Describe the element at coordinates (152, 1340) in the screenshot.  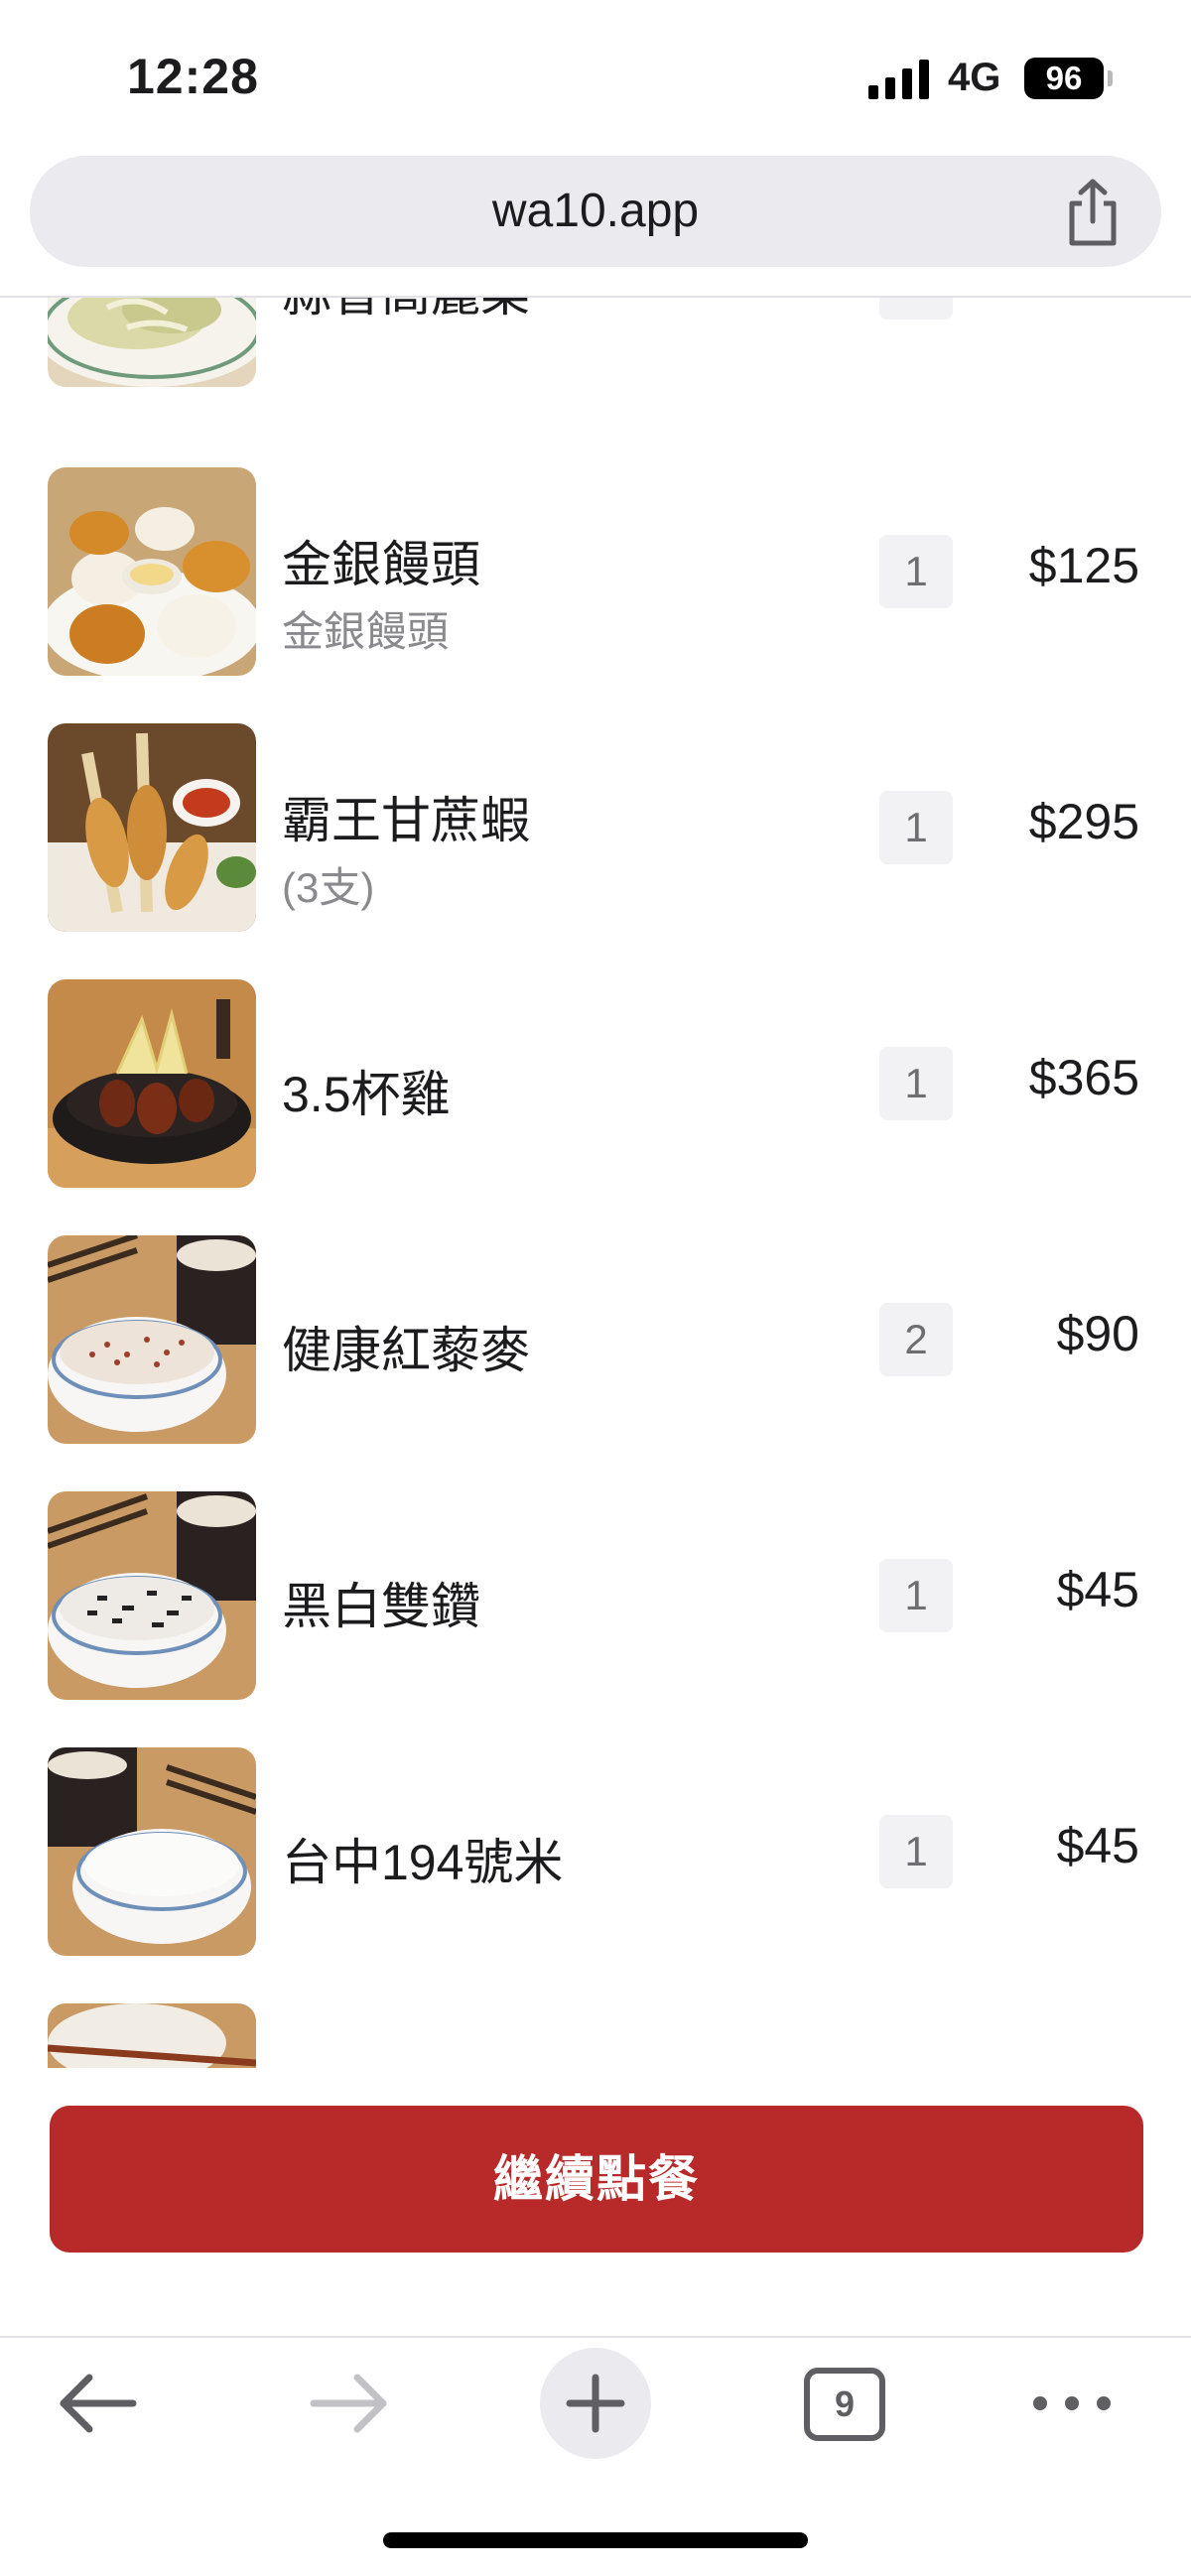
I see `red-quinoa-rice-image` at that location.